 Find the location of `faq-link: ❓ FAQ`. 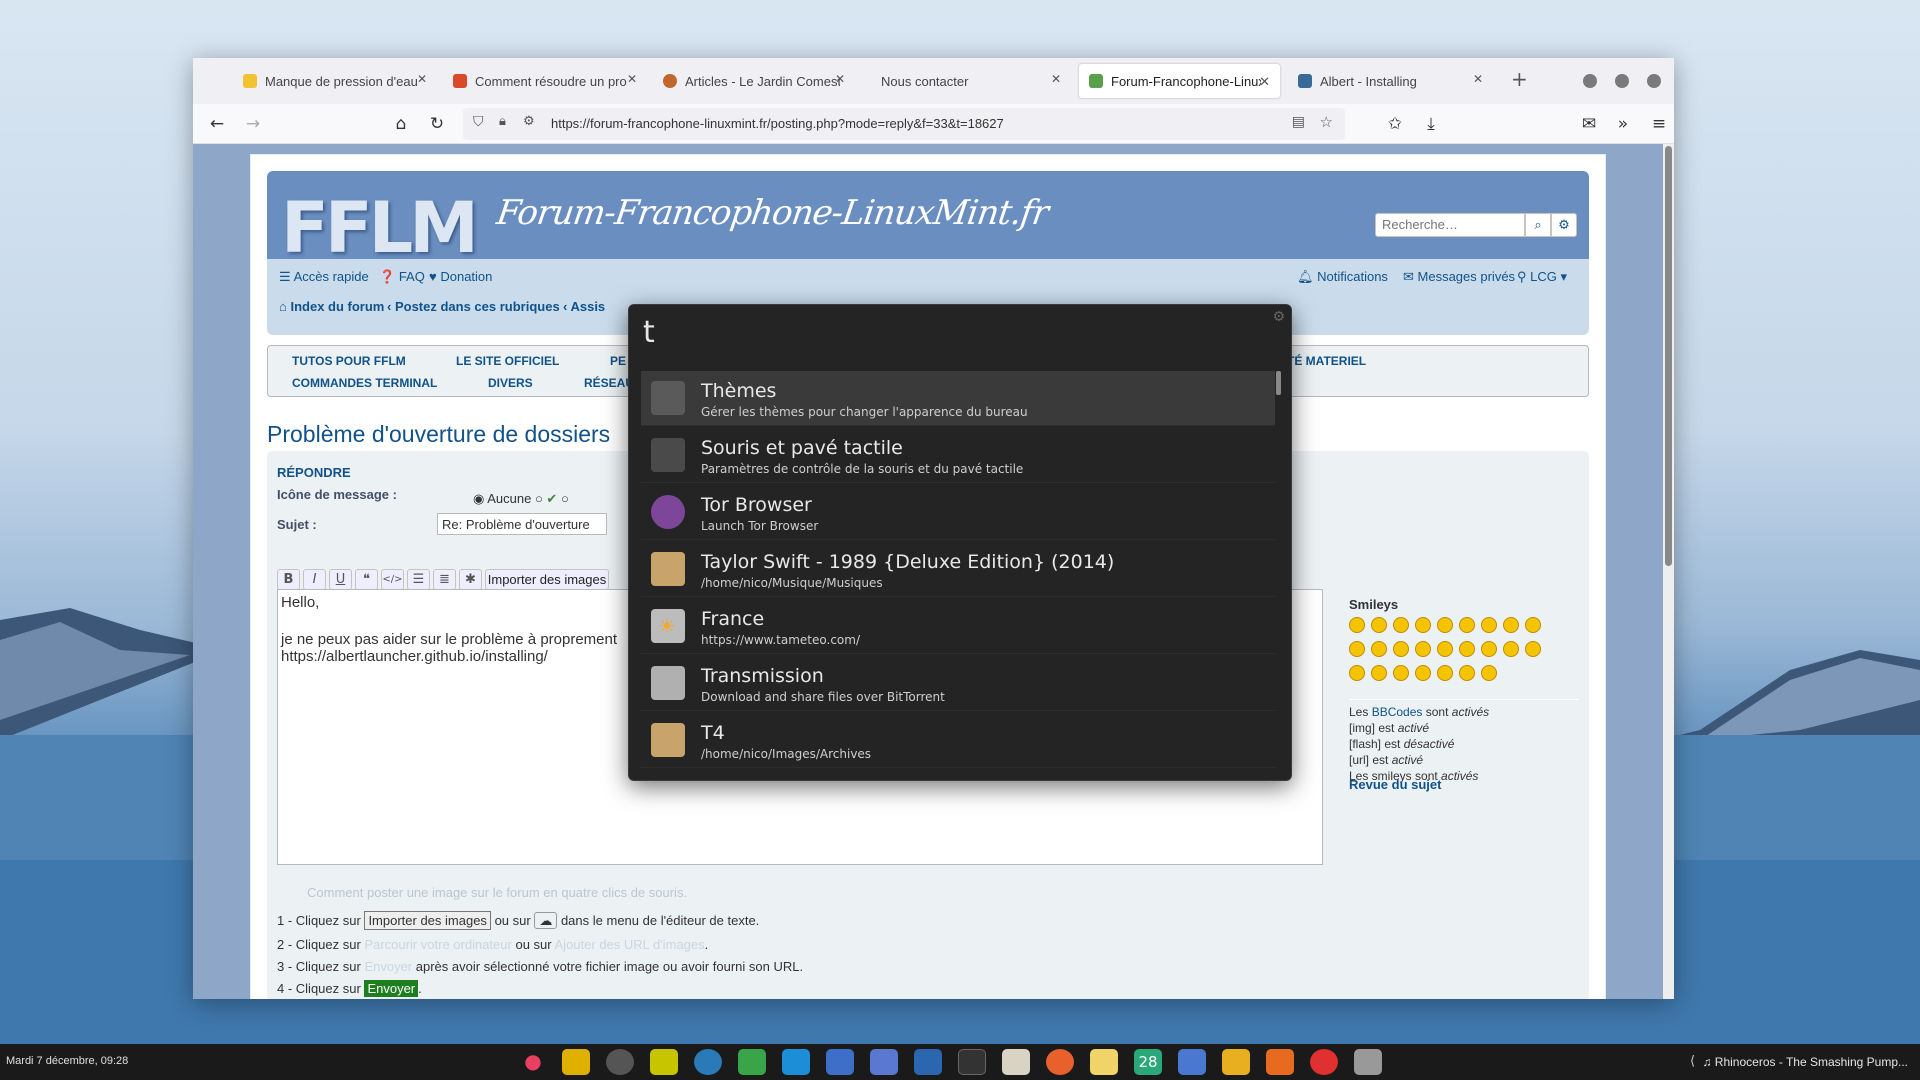

faq-link: ❓ FAQ is located at coordinates (402, 277).